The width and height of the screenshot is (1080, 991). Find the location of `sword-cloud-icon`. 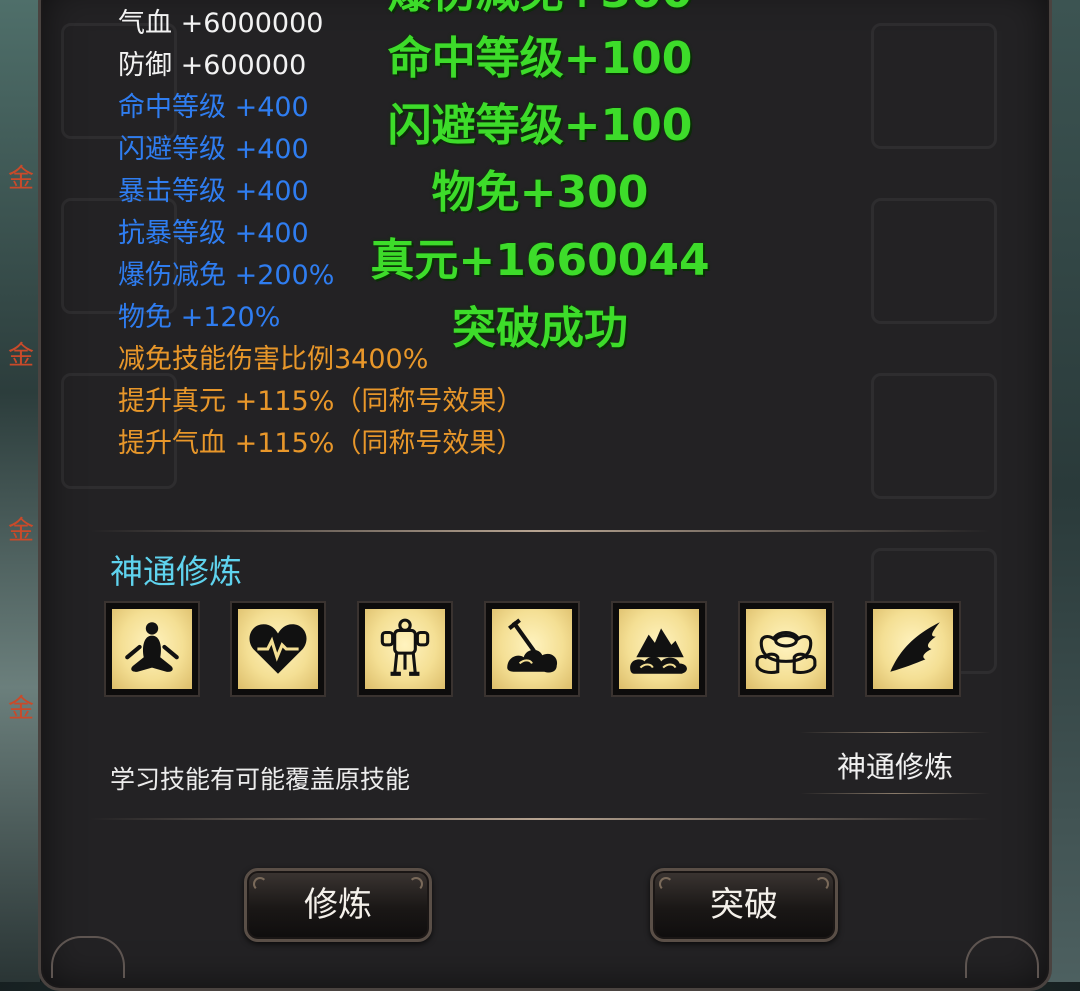

sword-cloud-icon is located at coordinates (532, 645).